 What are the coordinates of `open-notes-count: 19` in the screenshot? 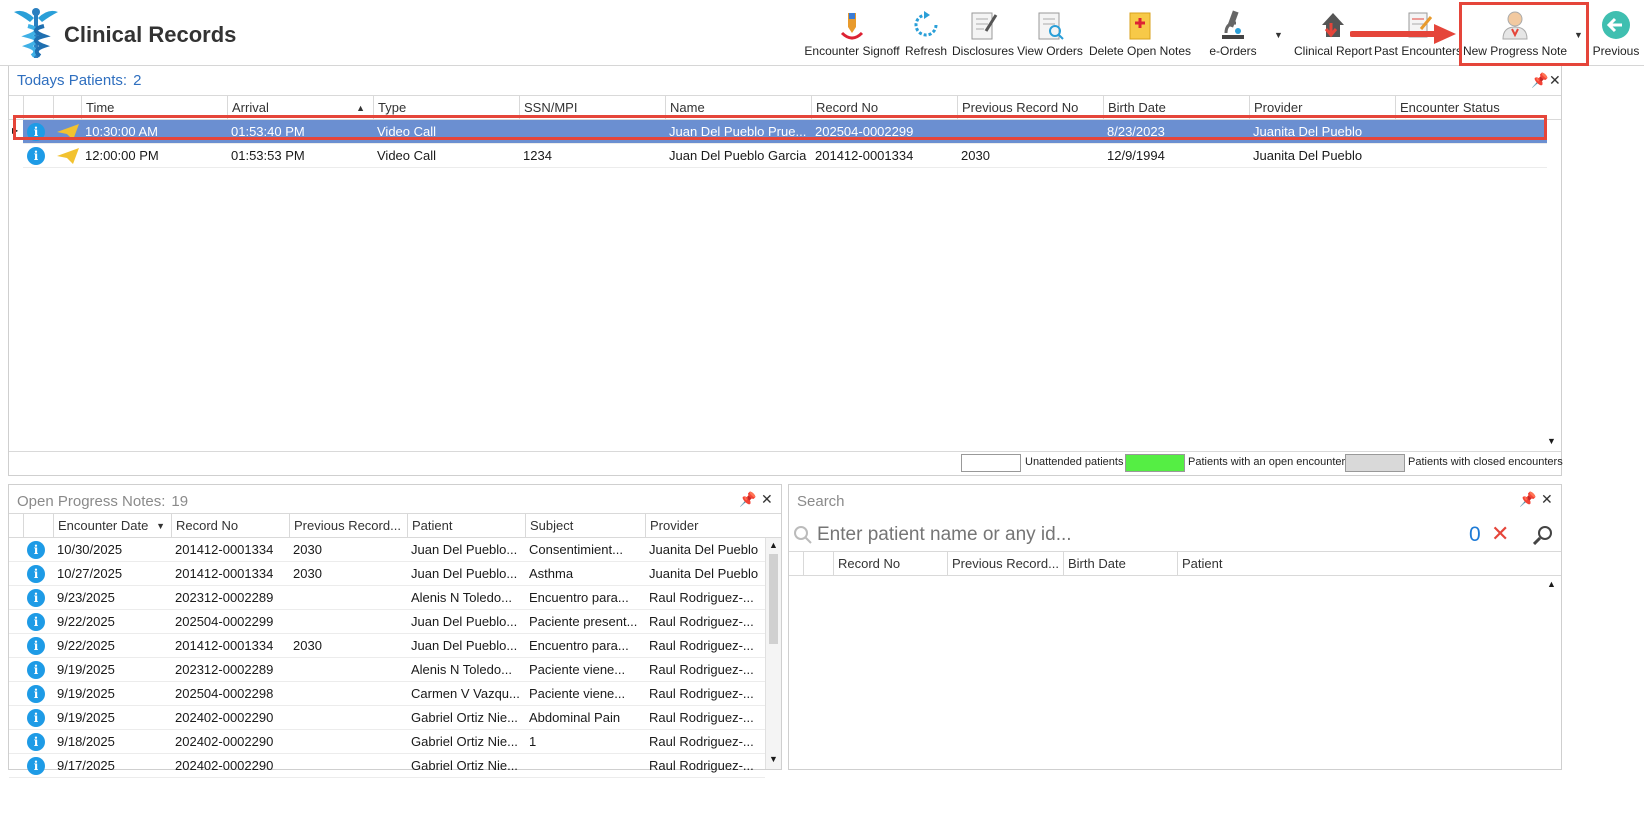 It's located at (180, 501).